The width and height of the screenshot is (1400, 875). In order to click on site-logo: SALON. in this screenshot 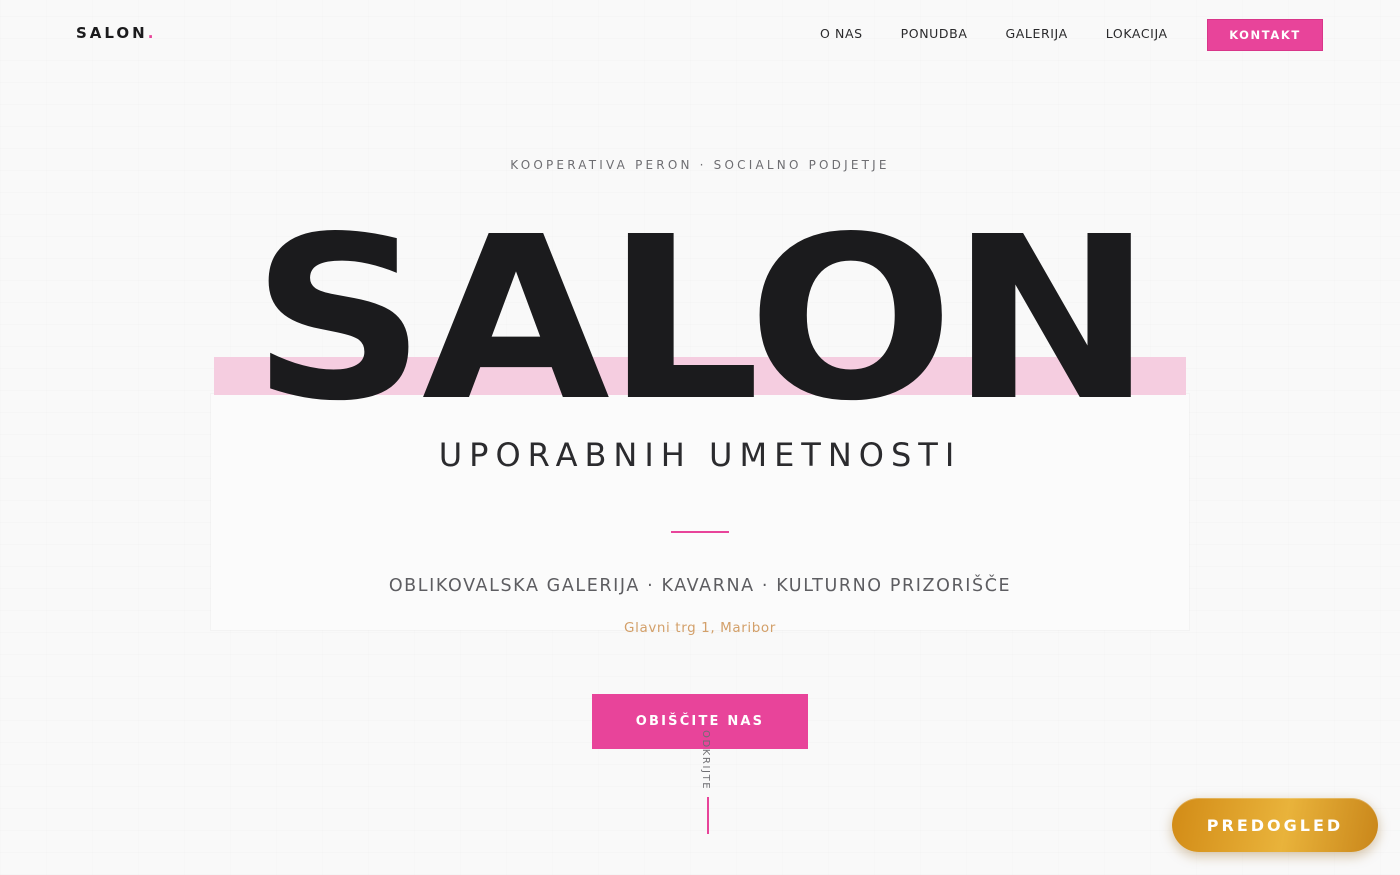, I will do `click(116, 33)`.